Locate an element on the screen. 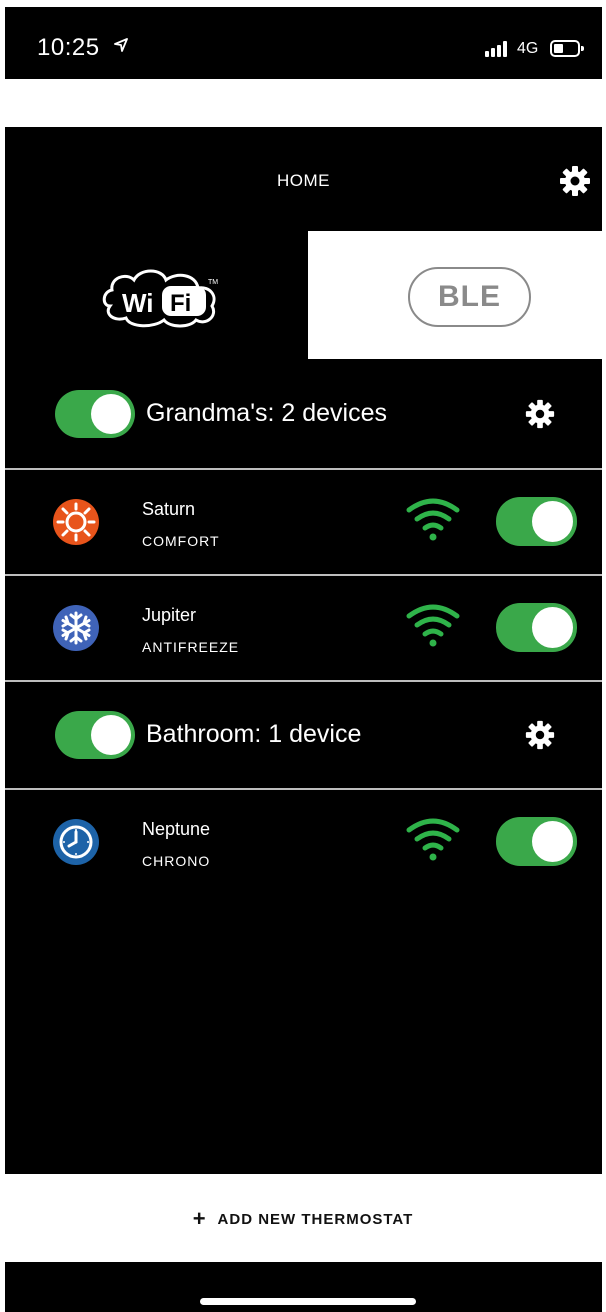 This screenshot has height=1312, width=606. home-indicator is located at coordinates (308, 1301).